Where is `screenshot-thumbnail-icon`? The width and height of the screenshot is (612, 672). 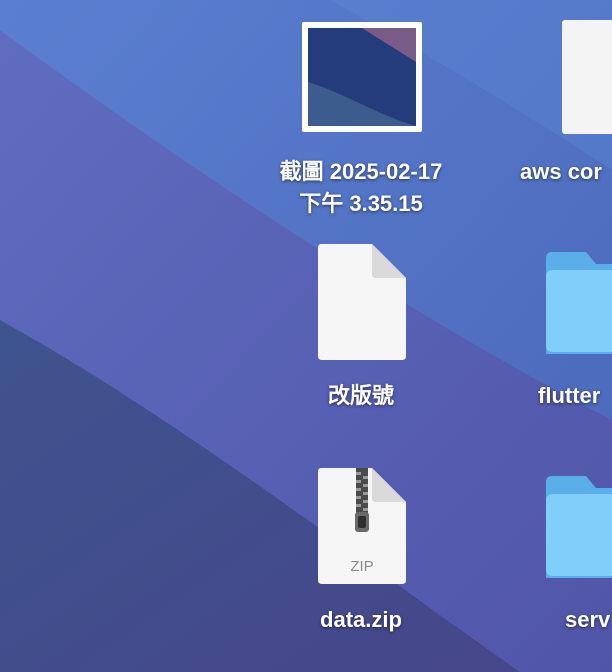
screenshot-thumbnail-icon is located at coordinates (362, 77).